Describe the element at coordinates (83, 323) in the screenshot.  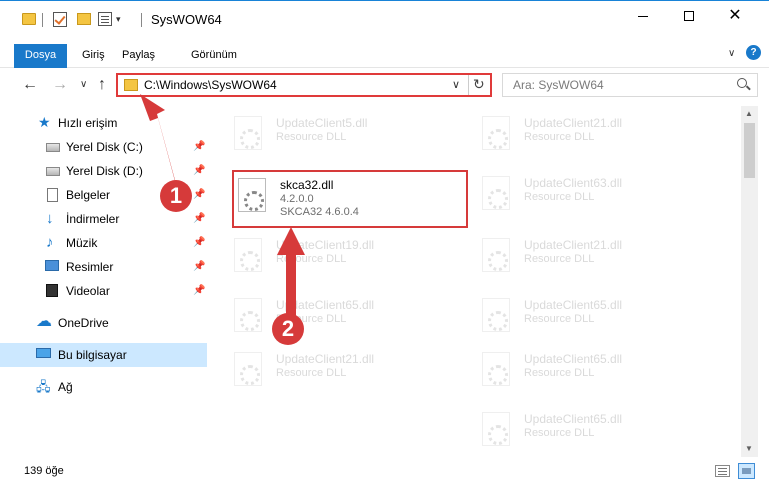
I see `sidebar-item-label: OneDrive` at that location.